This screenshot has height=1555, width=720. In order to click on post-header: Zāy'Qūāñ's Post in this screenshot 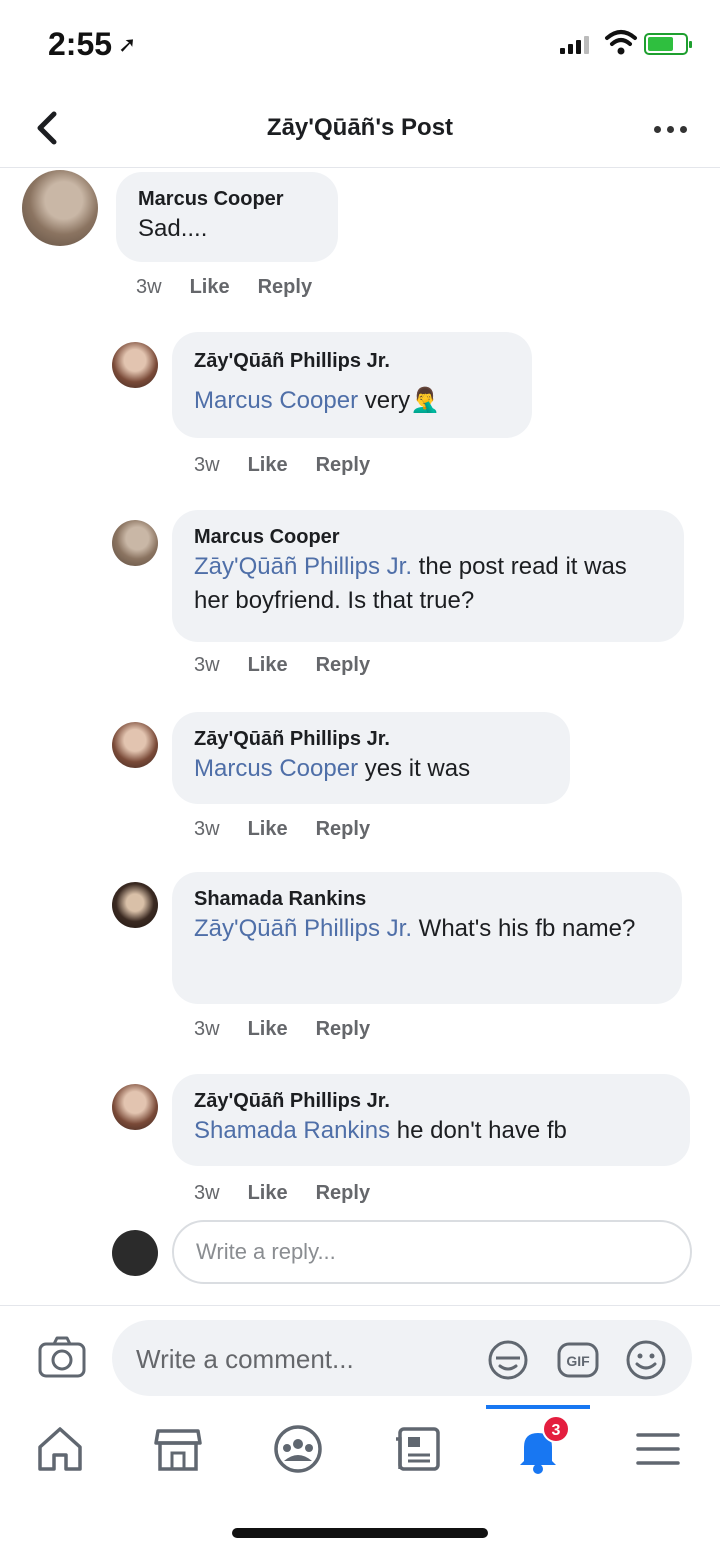, I will do `click(360, 129)`.